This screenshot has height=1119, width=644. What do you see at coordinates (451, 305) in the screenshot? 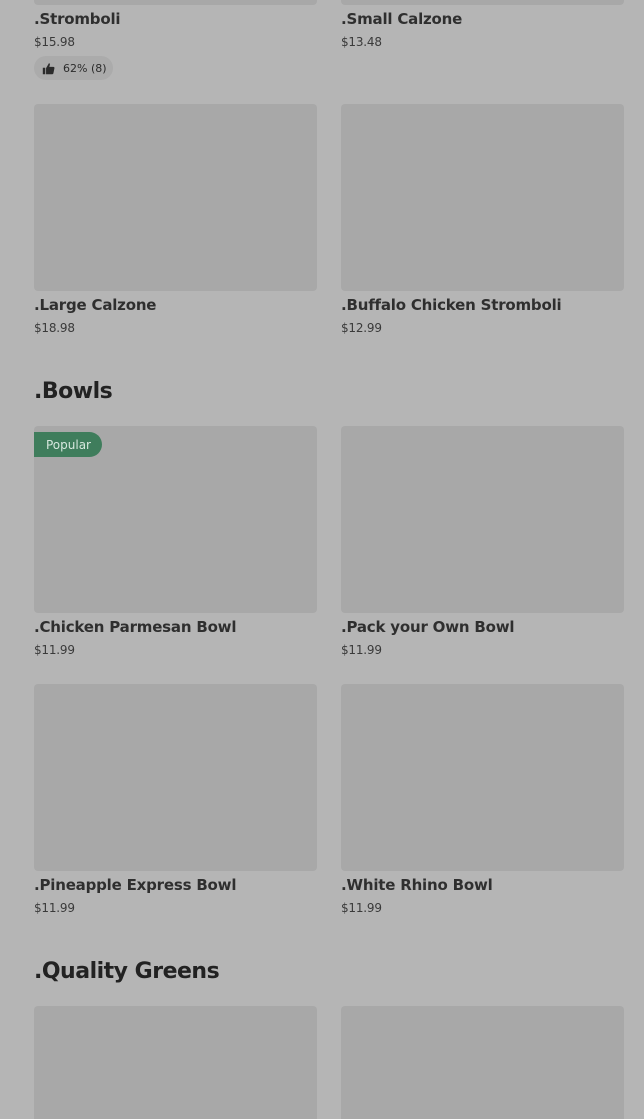
I see `item-name: .Buffalo Chicken Stromboli` at bounding box center [451, 305].